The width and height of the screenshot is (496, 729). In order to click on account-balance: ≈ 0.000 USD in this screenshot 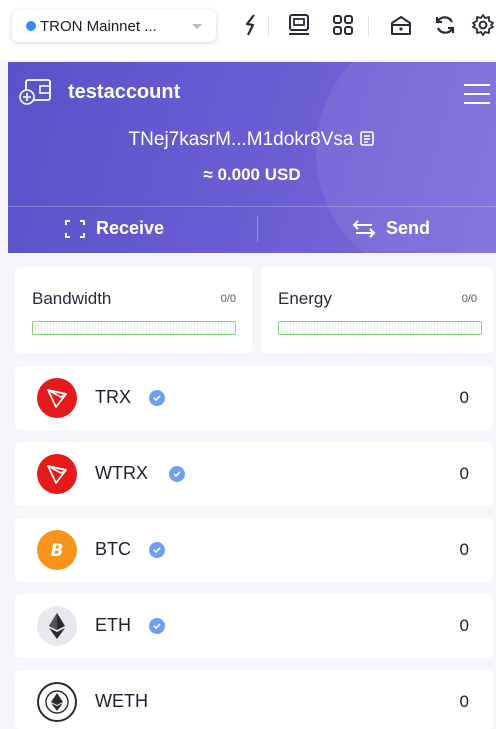, I will do `click(252, 174)`.